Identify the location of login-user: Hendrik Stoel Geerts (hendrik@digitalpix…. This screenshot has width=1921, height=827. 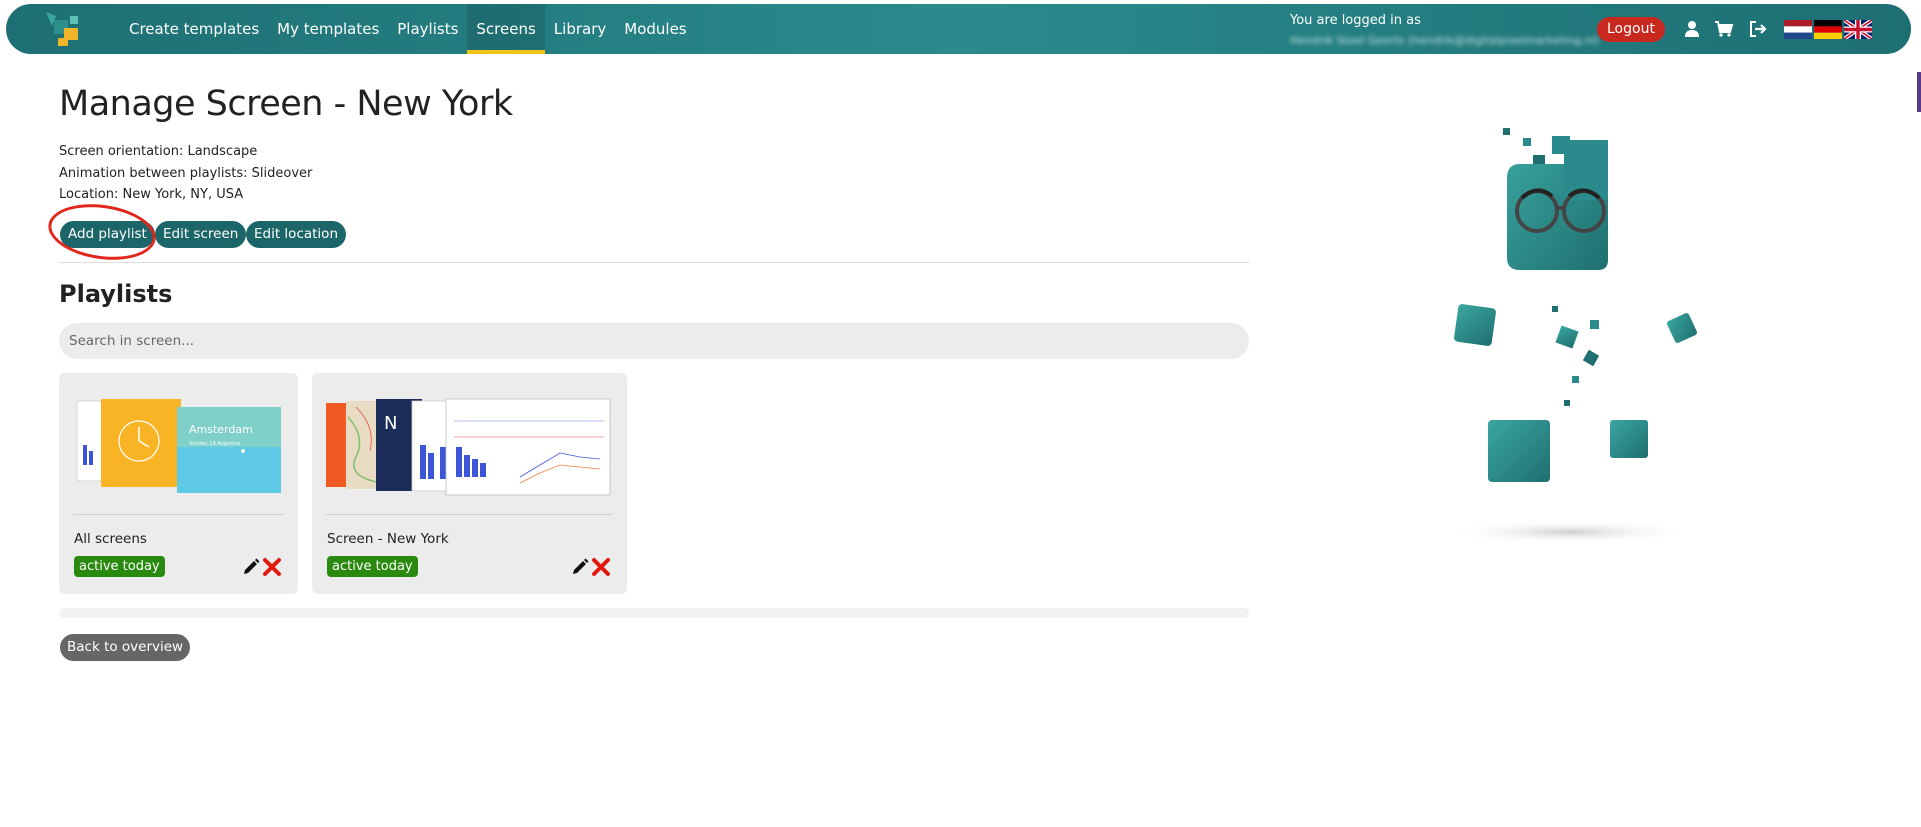
(1444, 40).